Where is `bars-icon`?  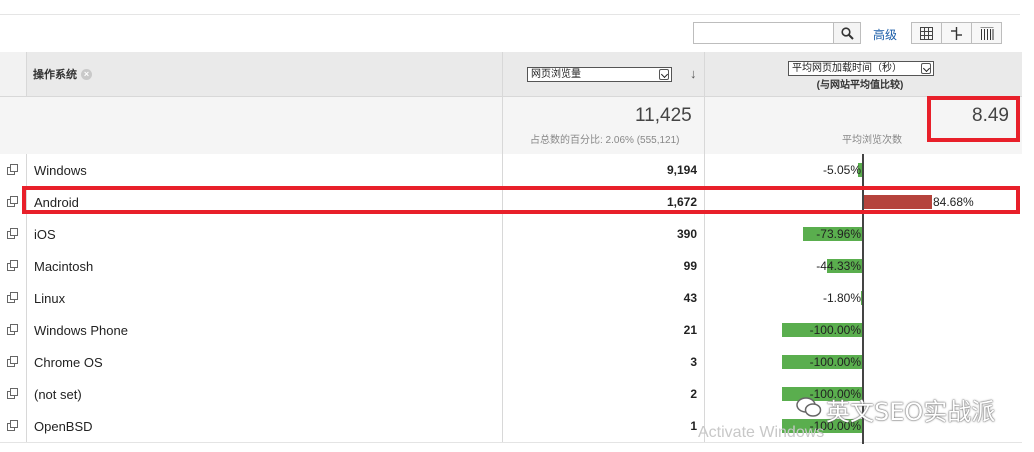 bars-icon is located at coordinates (986, 33).